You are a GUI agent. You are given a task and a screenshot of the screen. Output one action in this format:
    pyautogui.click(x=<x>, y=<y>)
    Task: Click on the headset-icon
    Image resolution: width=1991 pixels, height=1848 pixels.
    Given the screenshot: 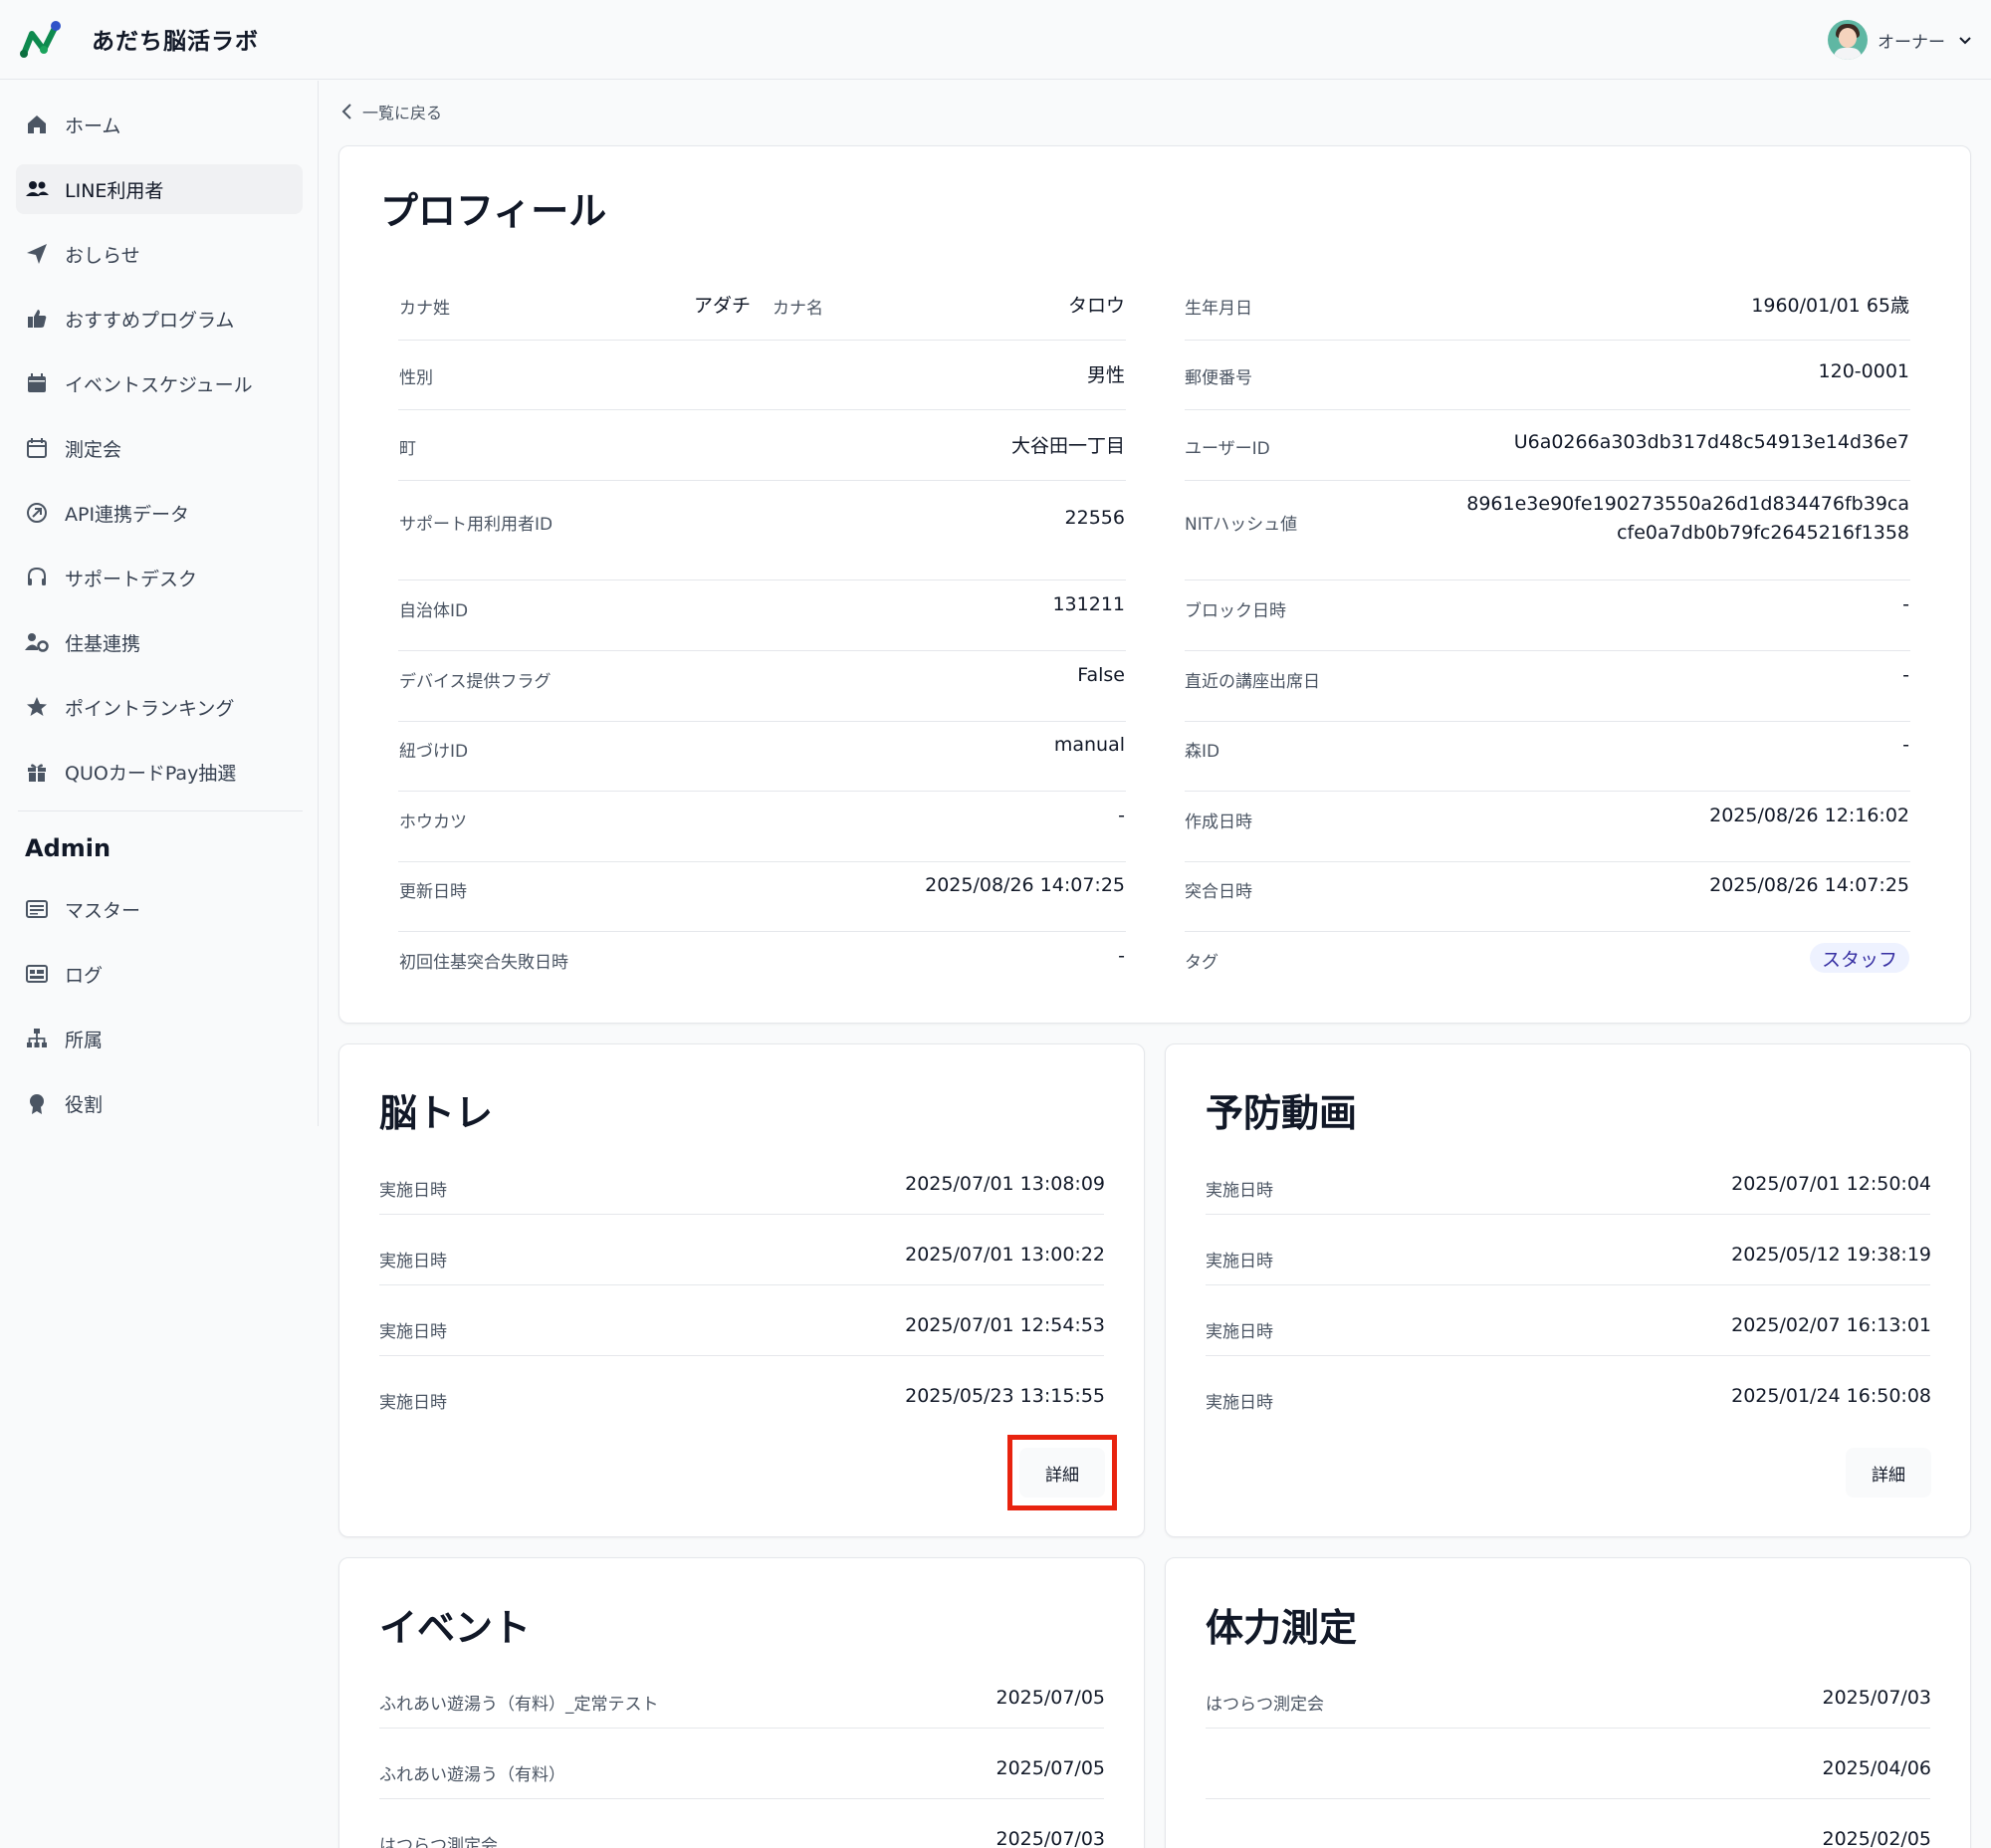 What is the action you would take?
    pyautogui.click(x=37, y=577)
    